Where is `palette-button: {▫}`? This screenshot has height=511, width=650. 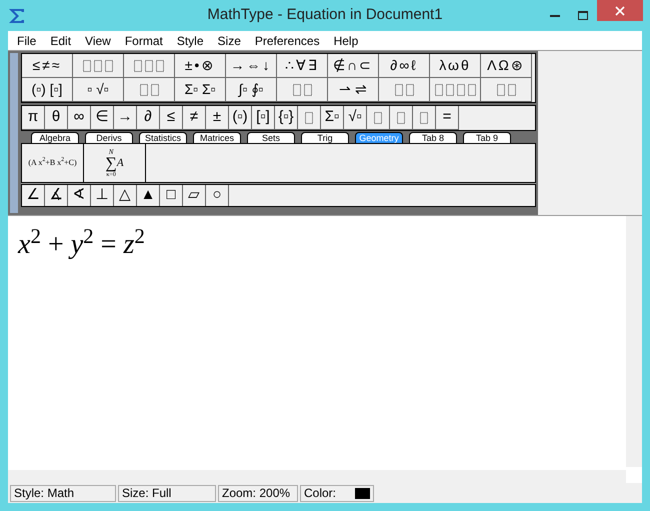
palette-button: {▫} is located at coordinates (286, 118).